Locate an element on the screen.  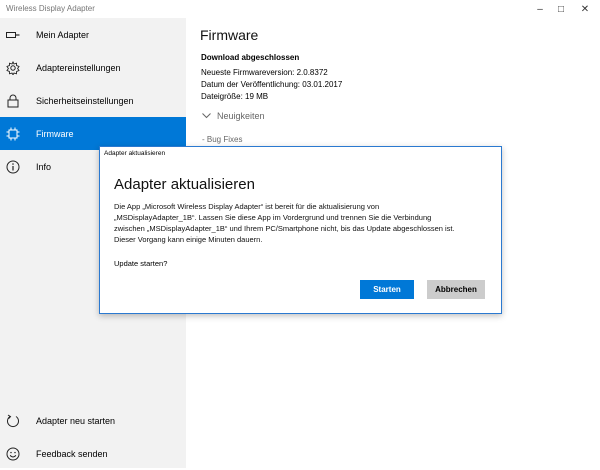
close-button: ✕ is located at coordinates (585, 9).